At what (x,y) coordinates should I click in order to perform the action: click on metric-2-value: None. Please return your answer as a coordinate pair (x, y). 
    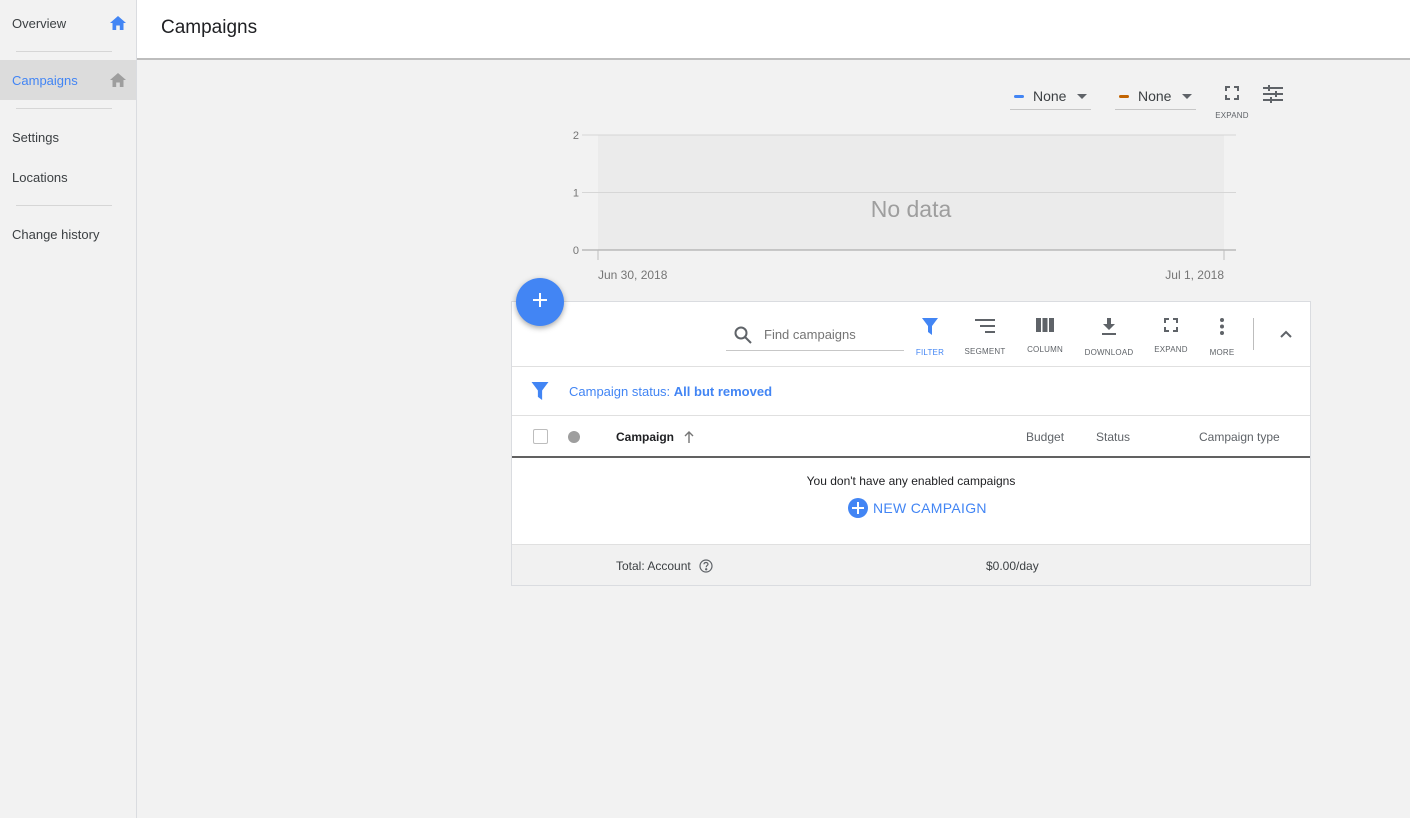
    Looking at the image, I should click on (1155, 96).